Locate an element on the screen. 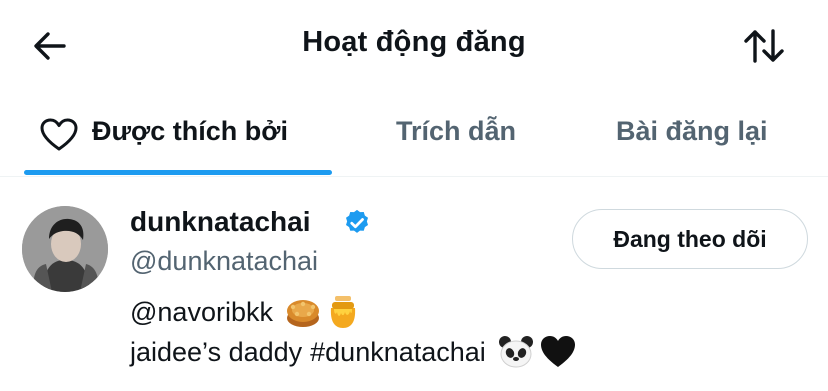 The width and height of the screenshot is (828, 391). bio-line-2: jaidee’s daddy #dunknatachai is located at coordinates (353, 352).